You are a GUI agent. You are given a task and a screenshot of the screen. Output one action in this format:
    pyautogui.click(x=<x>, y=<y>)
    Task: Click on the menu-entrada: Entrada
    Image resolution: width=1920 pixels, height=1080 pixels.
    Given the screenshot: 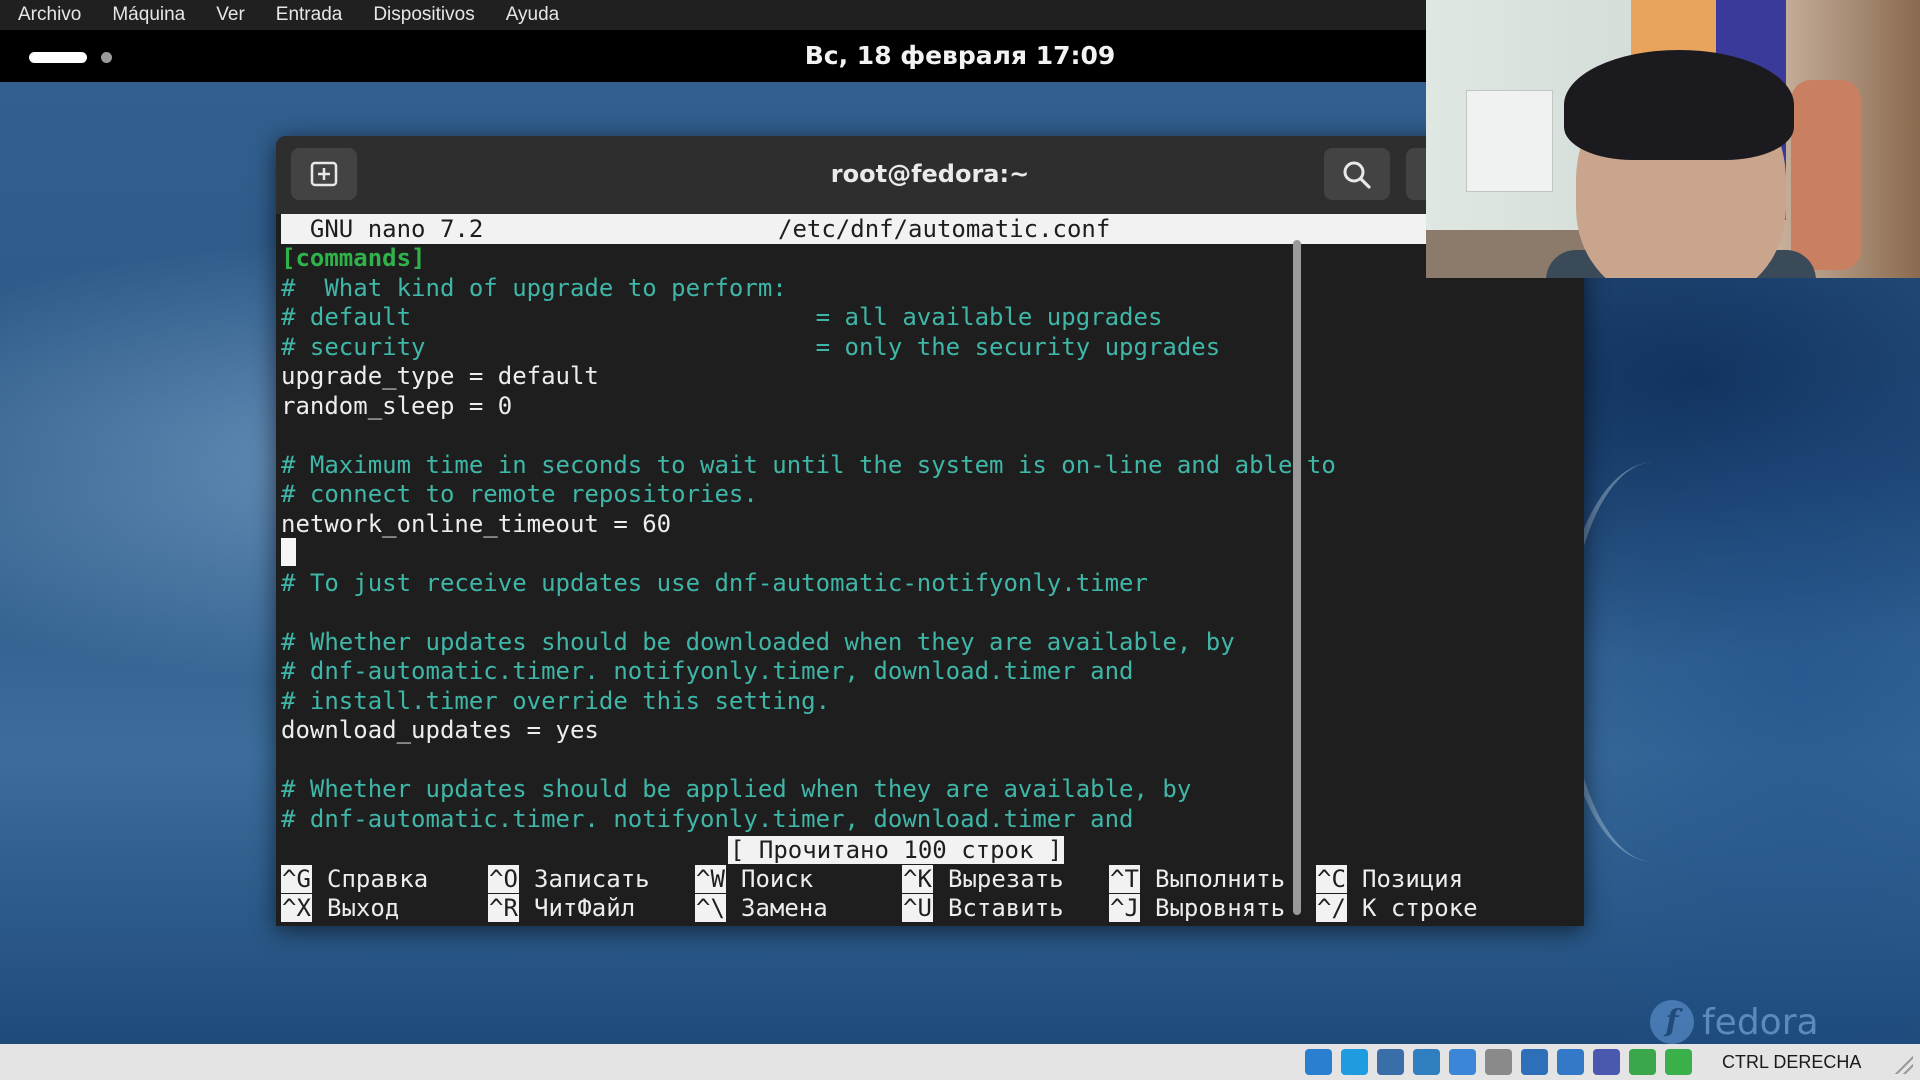 What is the action you would take?
    pyautogui.click(x=307, y=15)
    